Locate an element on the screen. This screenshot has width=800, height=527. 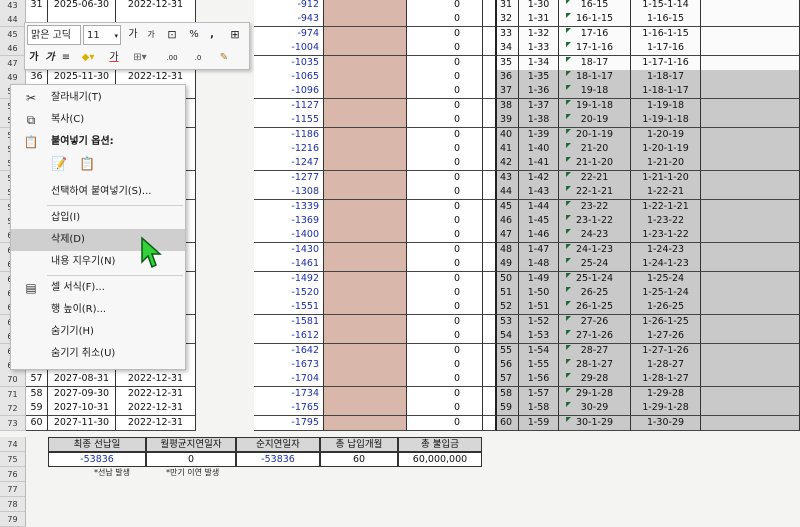
cell-e: -1734 is located at coordinates (289, 394).